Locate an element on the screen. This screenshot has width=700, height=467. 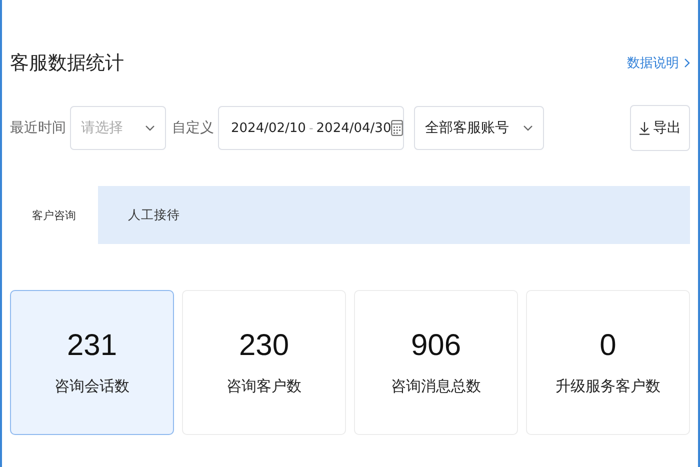
stat-card: 230 咨询客户数 is located at coordinates (264, 362).